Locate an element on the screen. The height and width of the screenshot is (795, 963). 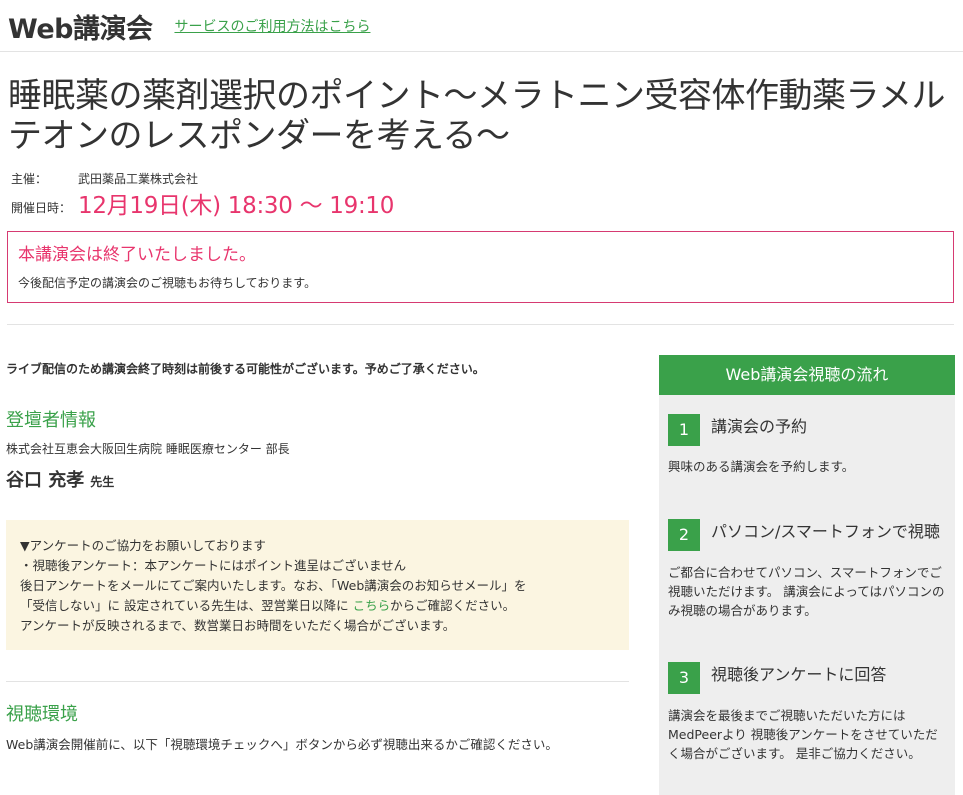
ended-title: 本講演会は終了いたしました。 is located at coordinates (137, 255).